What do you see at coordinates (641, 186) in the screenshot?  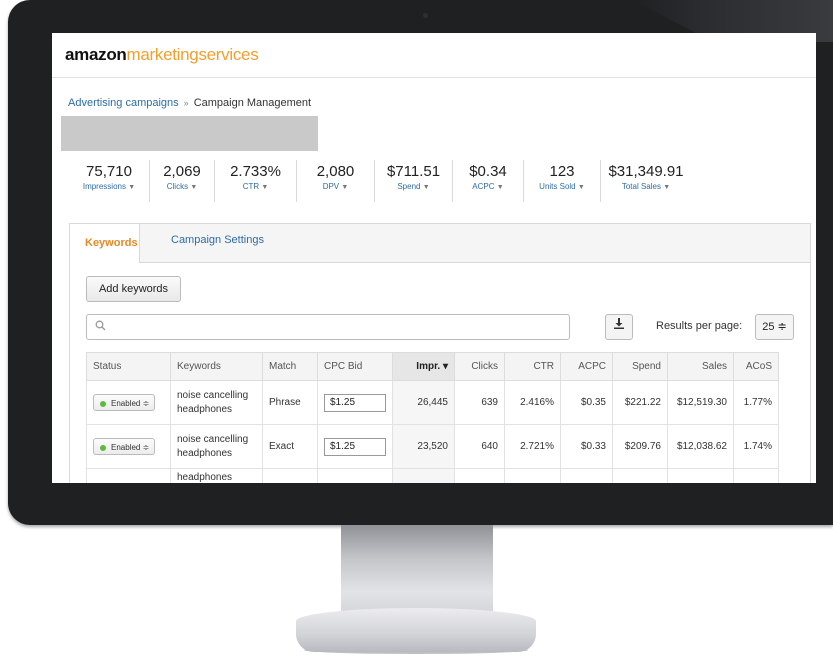 I see `metric-label: Total Sales` at bounding box center [641, 186].